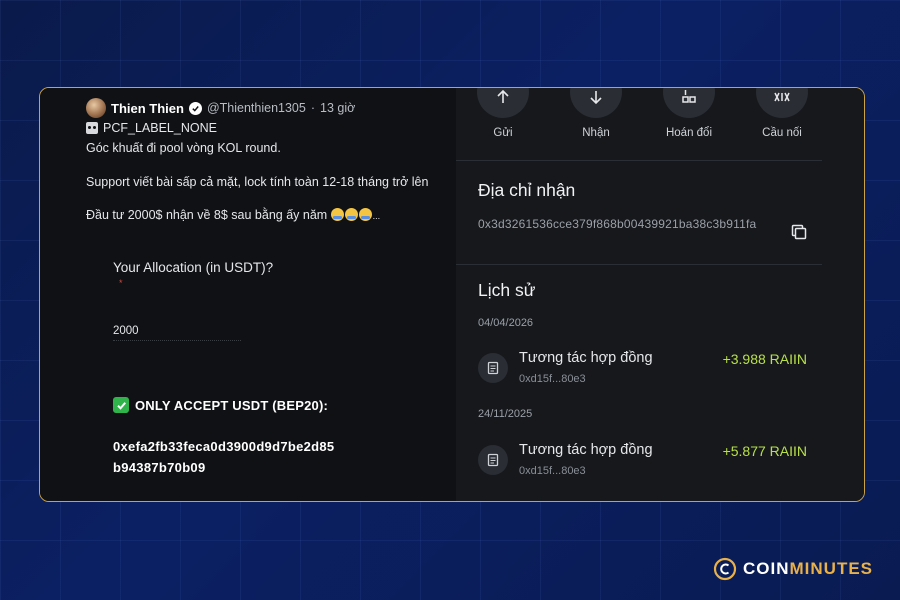 The width and height of the screenshot is (900, 600). I want to click on brand-name: COINMINUTES, so click(808, 569).